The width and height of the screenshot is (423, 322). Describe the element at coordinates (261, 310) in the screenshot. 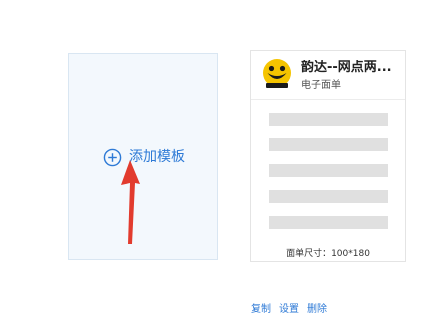

I see `copy-link: 复制` at that location.